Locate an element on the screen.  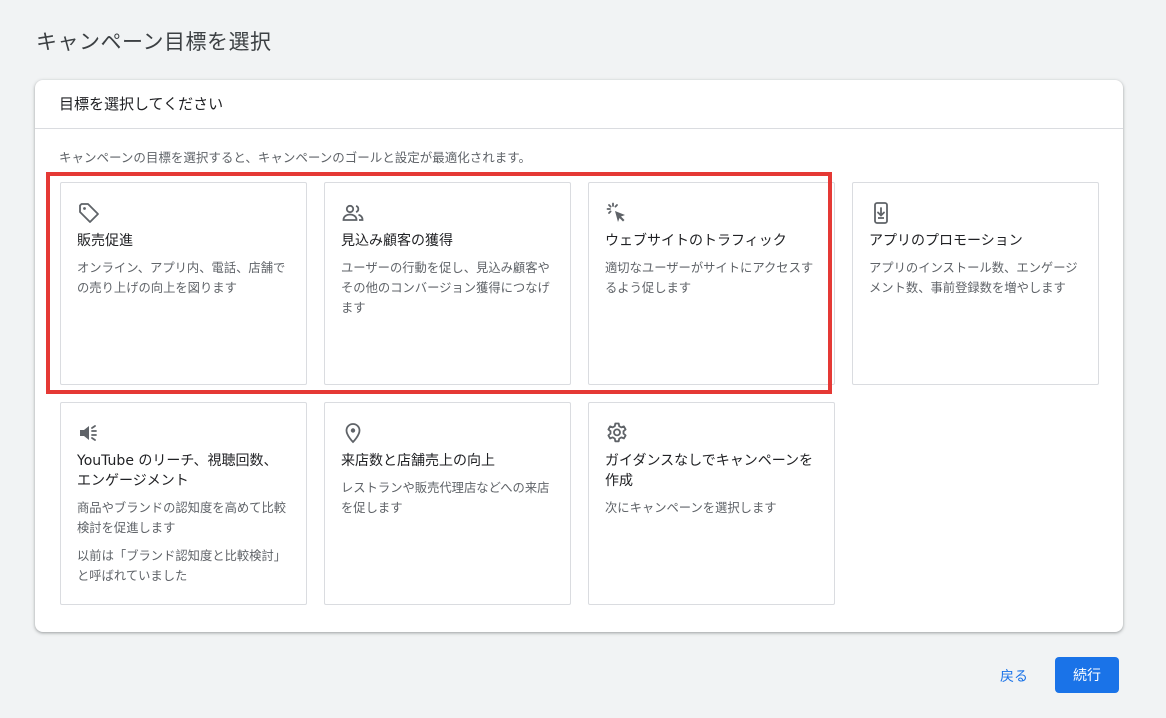
option-sales: 販売促進 オンライン、アプリ内、電話、店舗での売り上げの向上を図ります is located at coordinates (183, 283).